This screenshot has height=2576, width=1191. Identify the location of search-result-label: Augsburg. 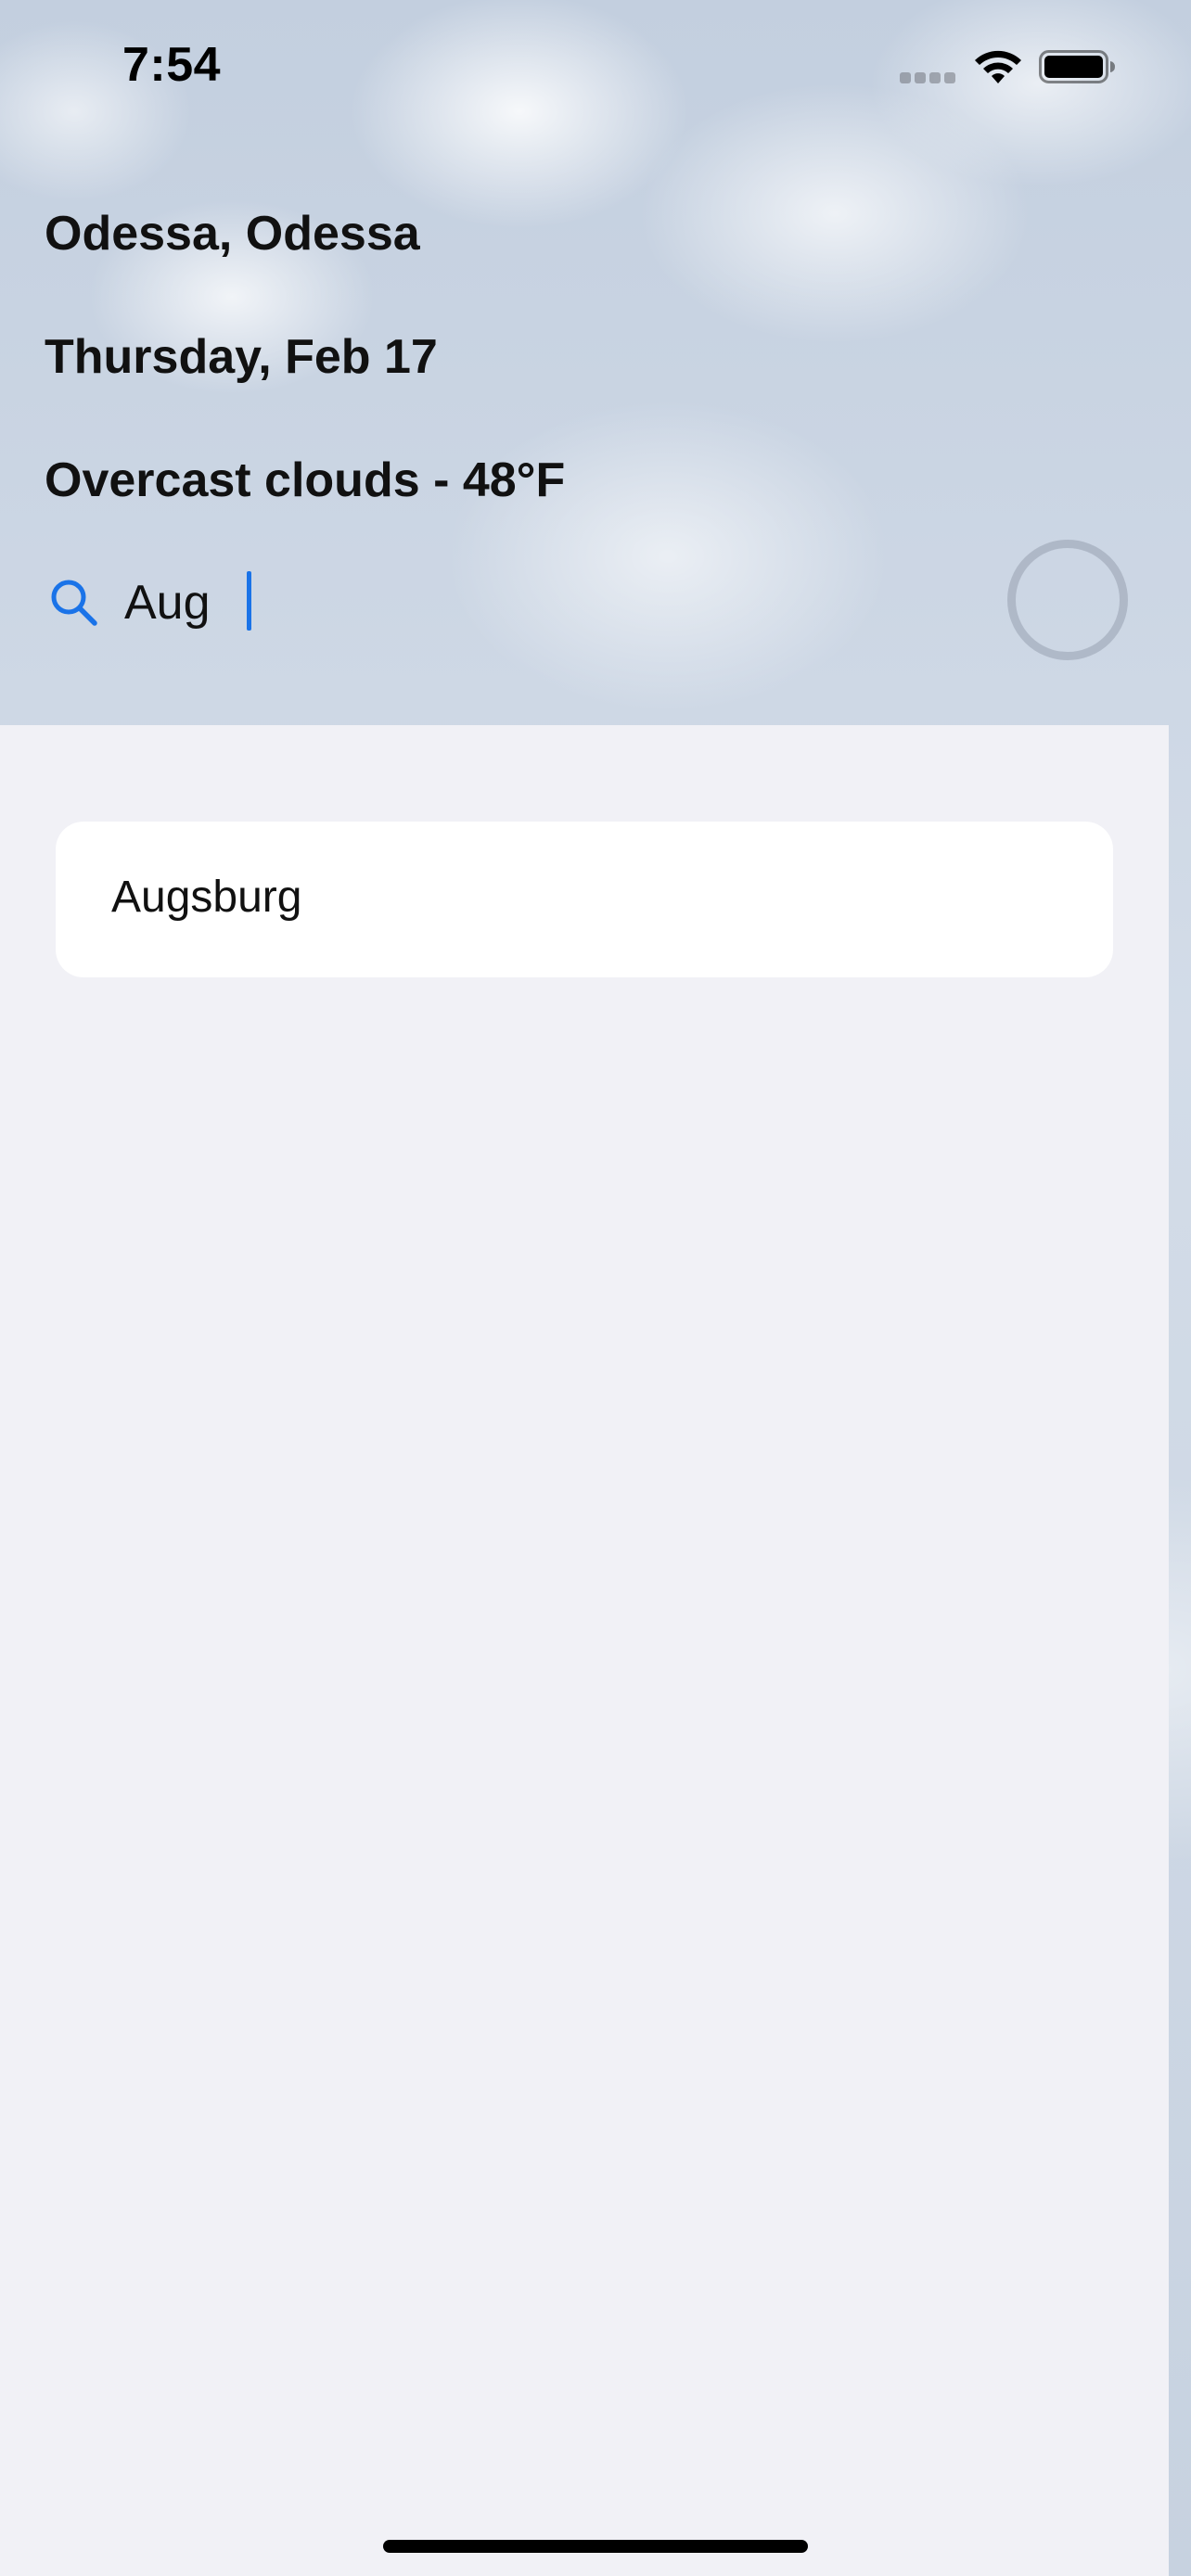
(206, 897).